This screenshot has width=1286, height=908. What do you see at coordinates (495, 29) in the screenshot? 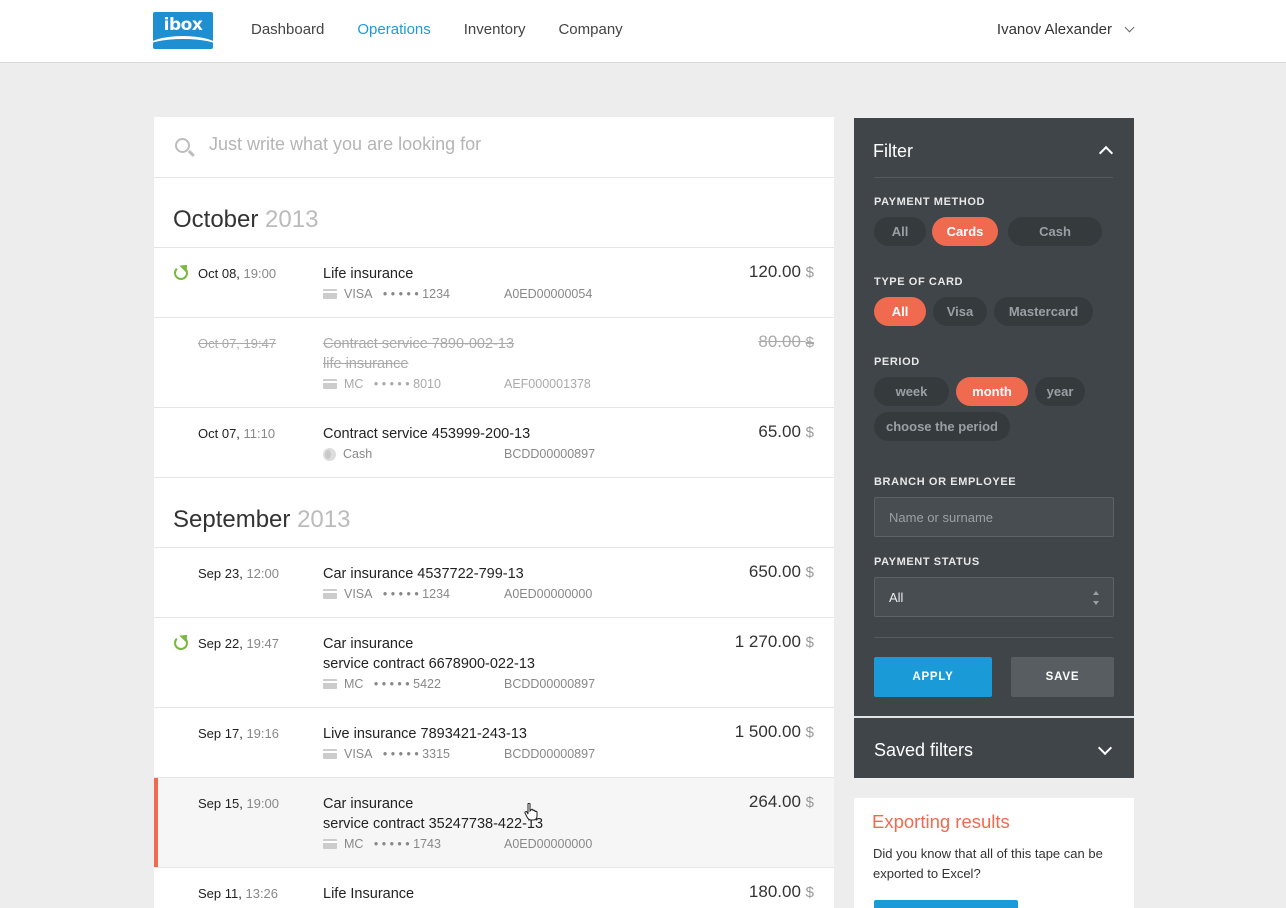
I see `nav-item-inventory: Inventory` at bounding box center [495, 29].